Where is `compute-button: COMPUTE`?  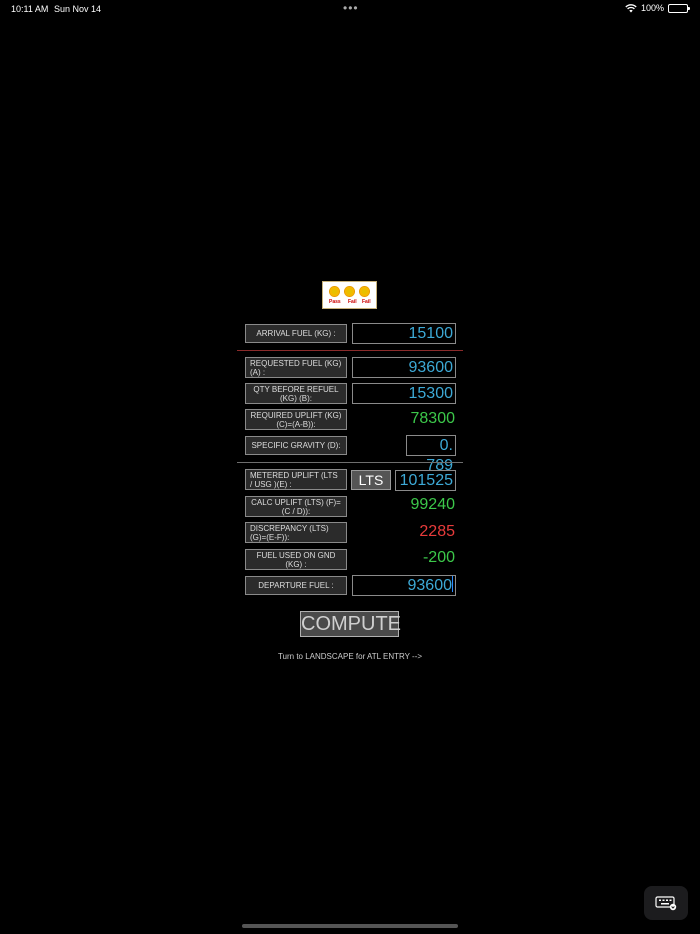
compute-button: COMPUTE is located at coordinates (350, 624).